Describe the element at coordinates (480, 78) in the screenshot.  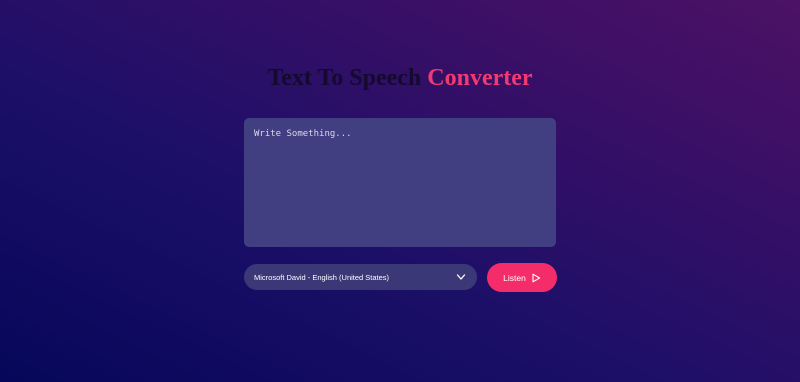
I see `title-accent: Converter` at that location.